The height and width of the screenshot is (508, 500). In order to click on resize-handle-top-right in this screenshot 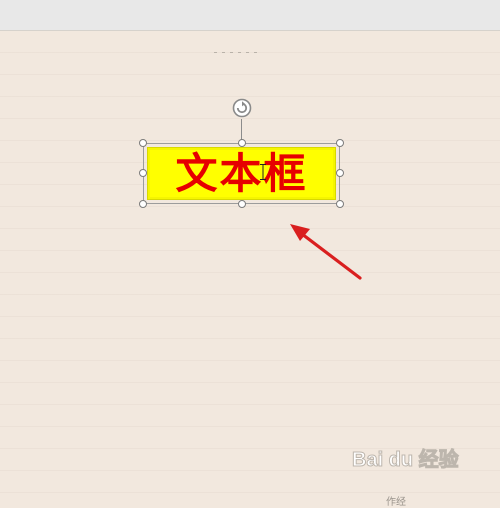, I will do `click(340, 143)`.